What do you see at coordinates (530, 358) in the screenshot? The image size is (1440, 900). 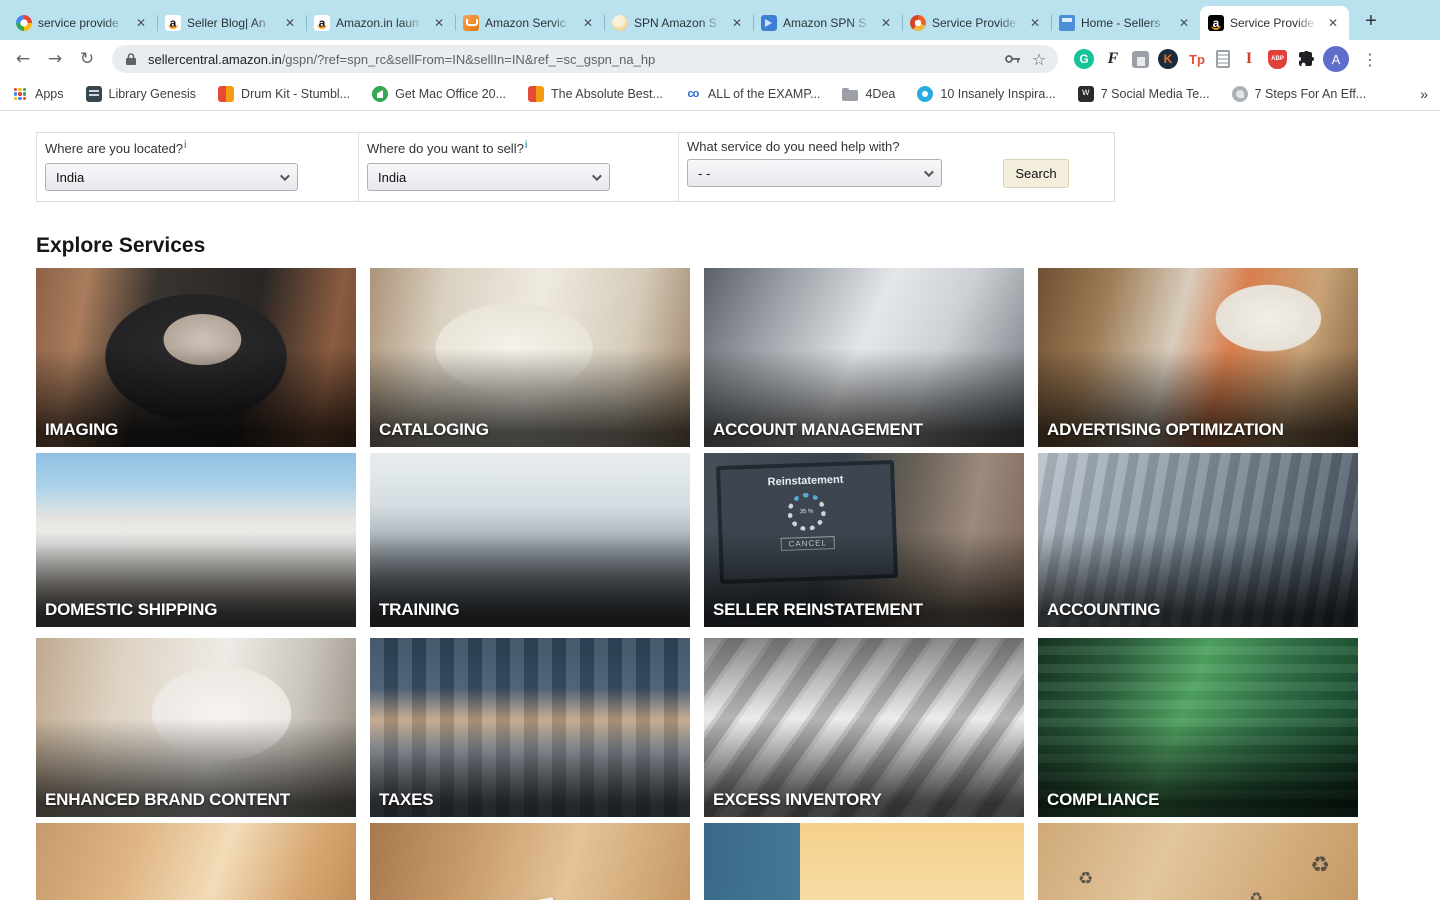 I see `service-card-cataloging: CATALOGING` at bounding box center [530, 358].